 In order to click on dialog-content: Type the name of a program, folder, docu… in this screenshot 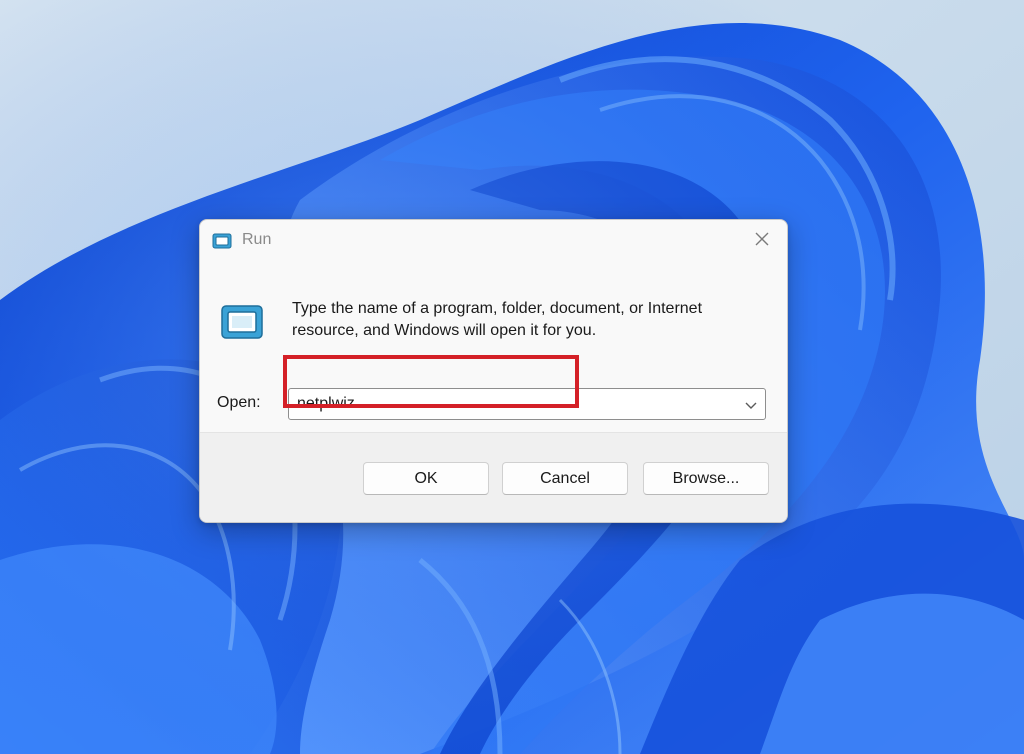, I will do `click(493, 348)`.